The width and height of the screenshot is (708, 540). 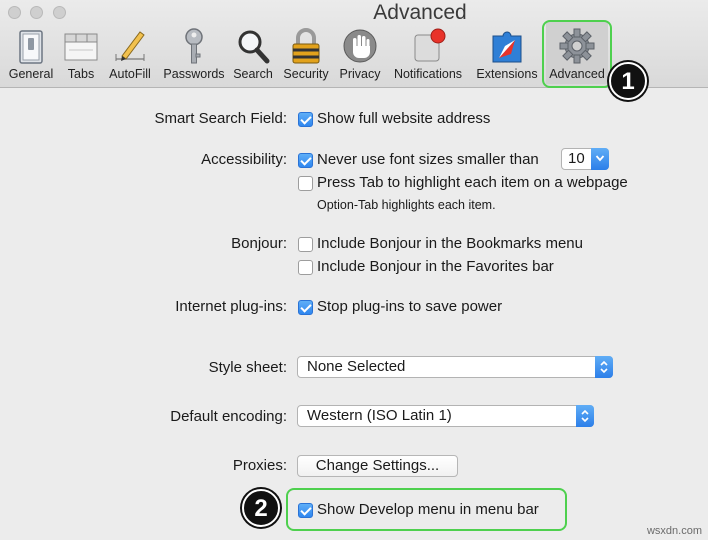 I want to click on tab-label: Privacy, so click(x=360, y=74).